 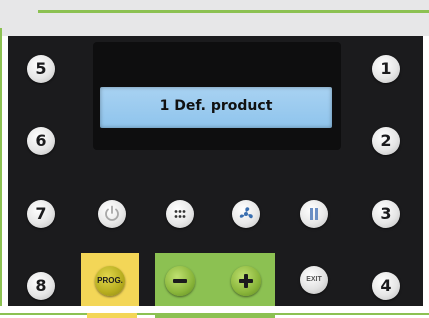 I want to click on button-7: 7, so click(x=41, y=214).